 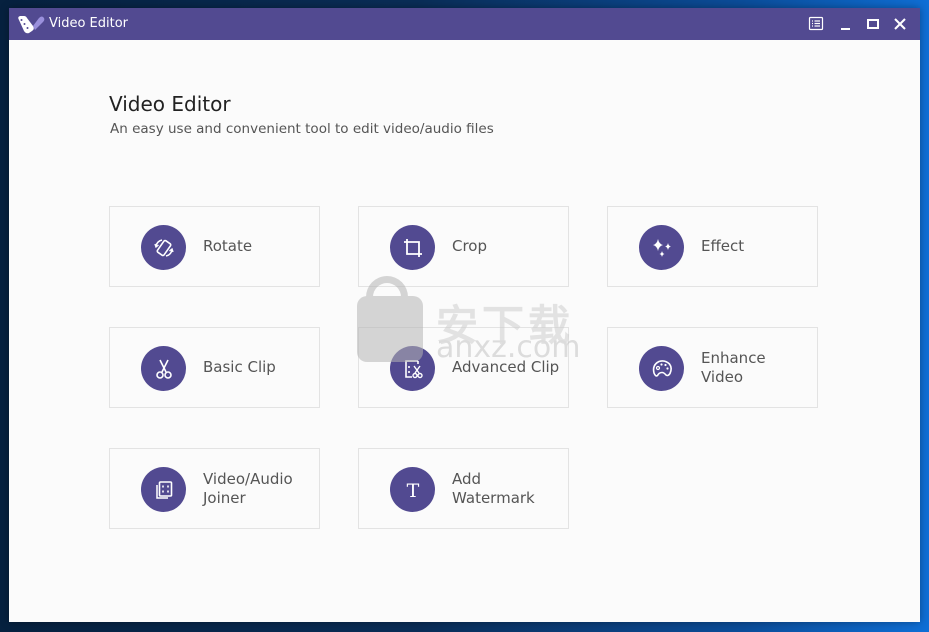 What do you see at coordinates (239, 367) in the screenshot?
I see `tool-label: Basic Clip` at bounding box center [239, 367].